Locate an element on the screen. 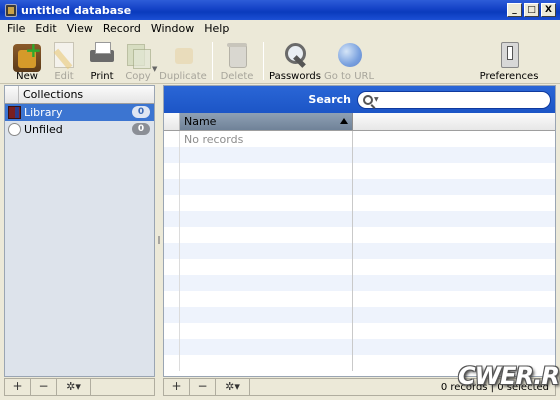 This screenshot has width=560, height=400. search-input is located at coordinates (457, 99).